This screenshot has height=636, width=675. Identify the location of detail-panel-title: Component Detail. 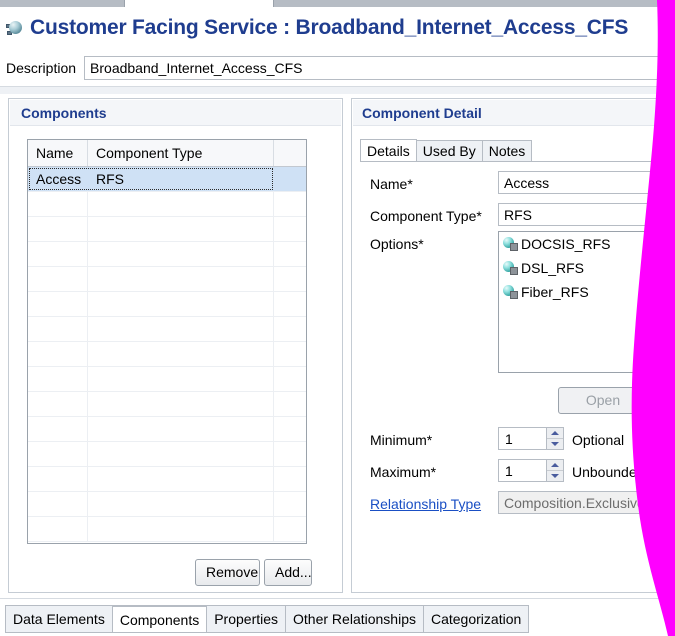
(422, 113).